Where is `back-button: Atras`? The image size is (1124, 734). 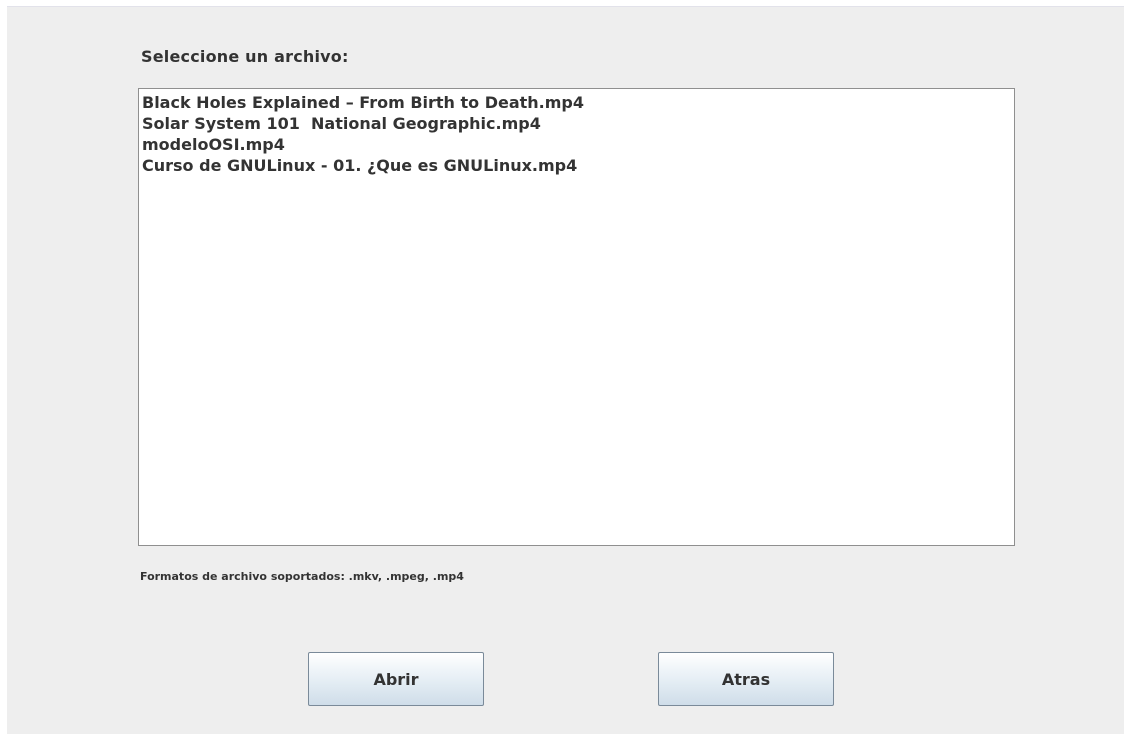
back-button: Atras is located at coordinates (746, 679).